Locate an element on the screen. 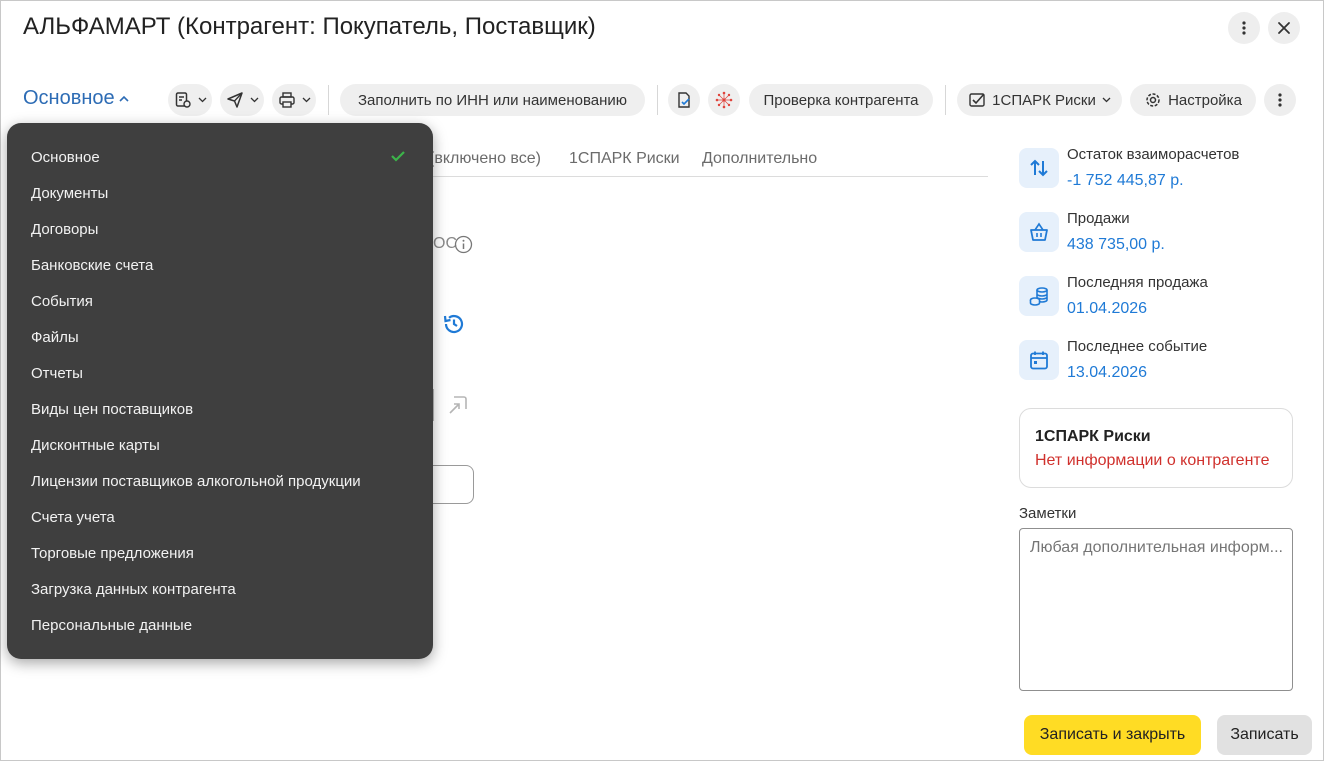  info-icon is located at coordinates (463, 247).